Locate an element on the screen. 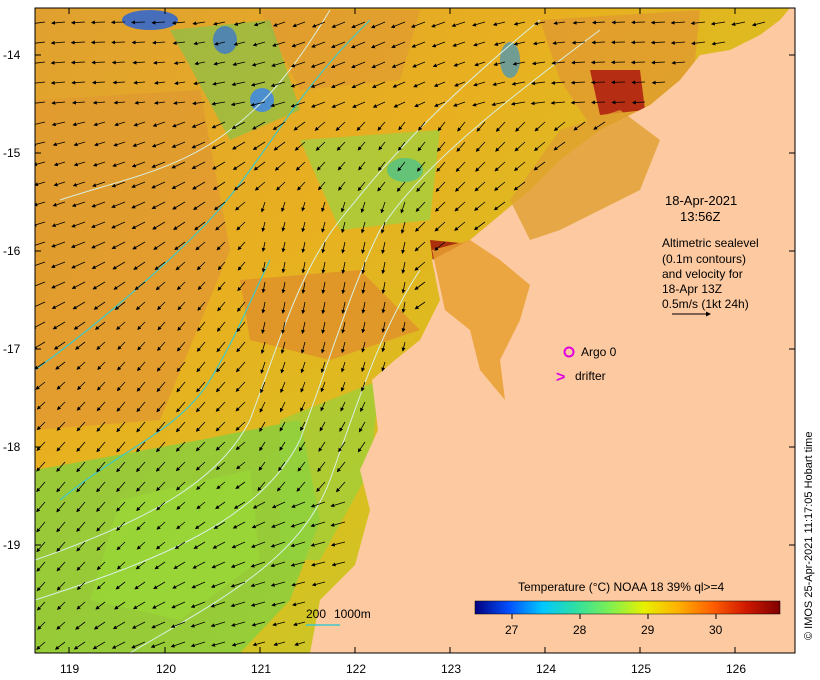 This screenshot has height=680, width=820. colorbar-tick-28: 28 is located at coordinates (580, 630).